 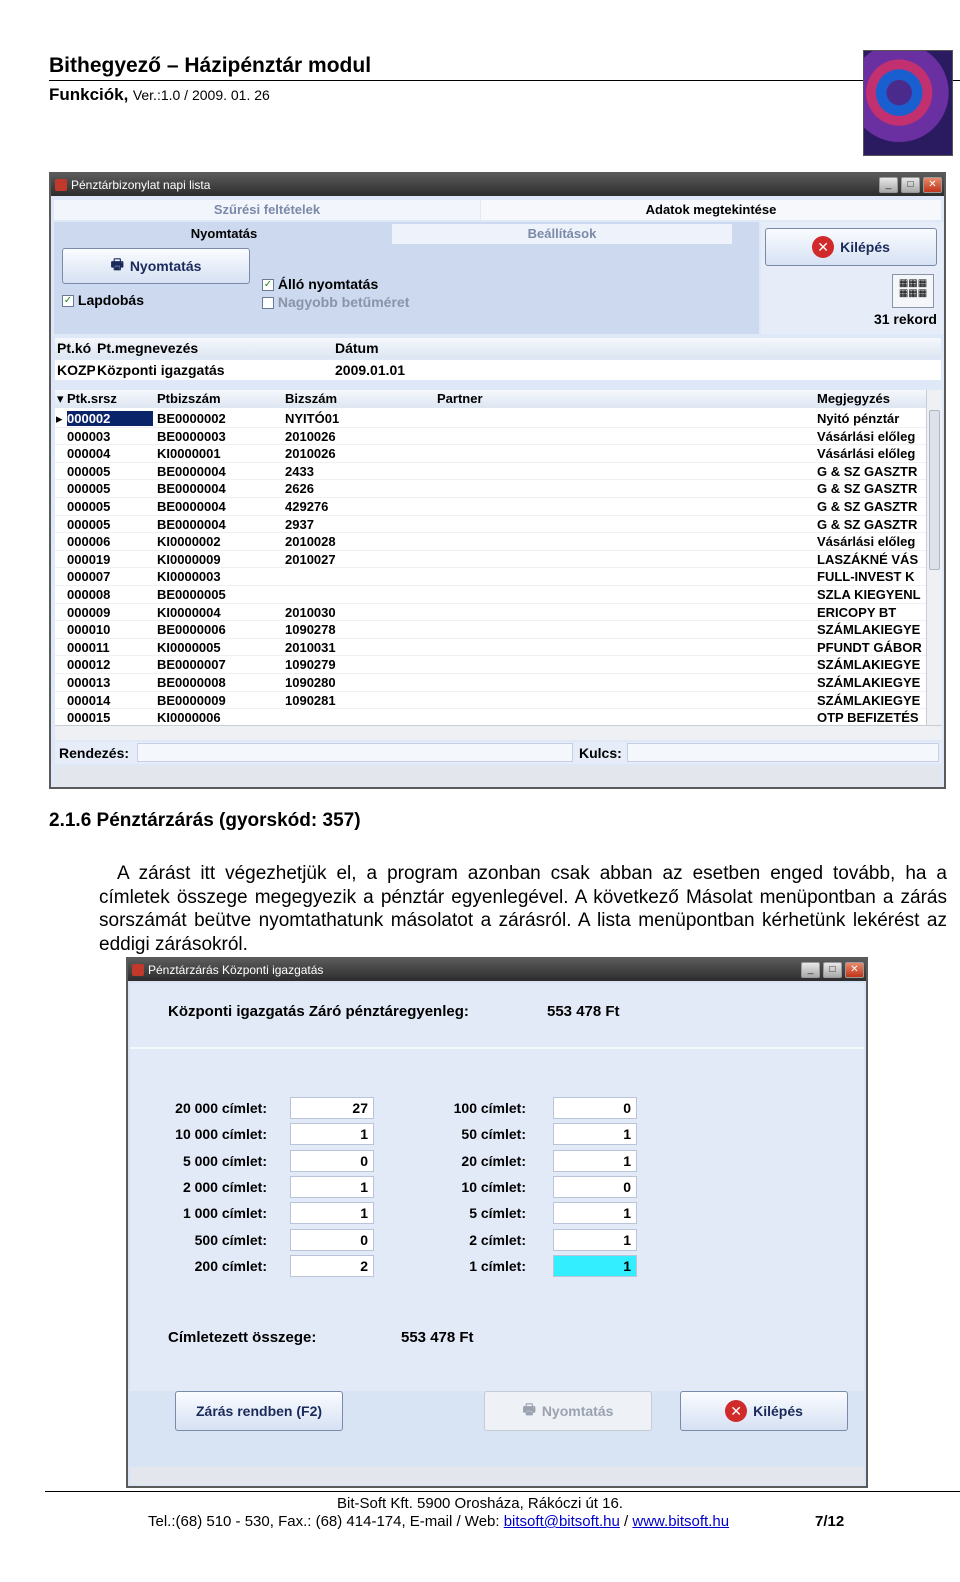 What do you see at coordinates (493, 1134) in the screenshot?
I see `denomination-label: 50 címlet:` at bounding box center [493, 1134].